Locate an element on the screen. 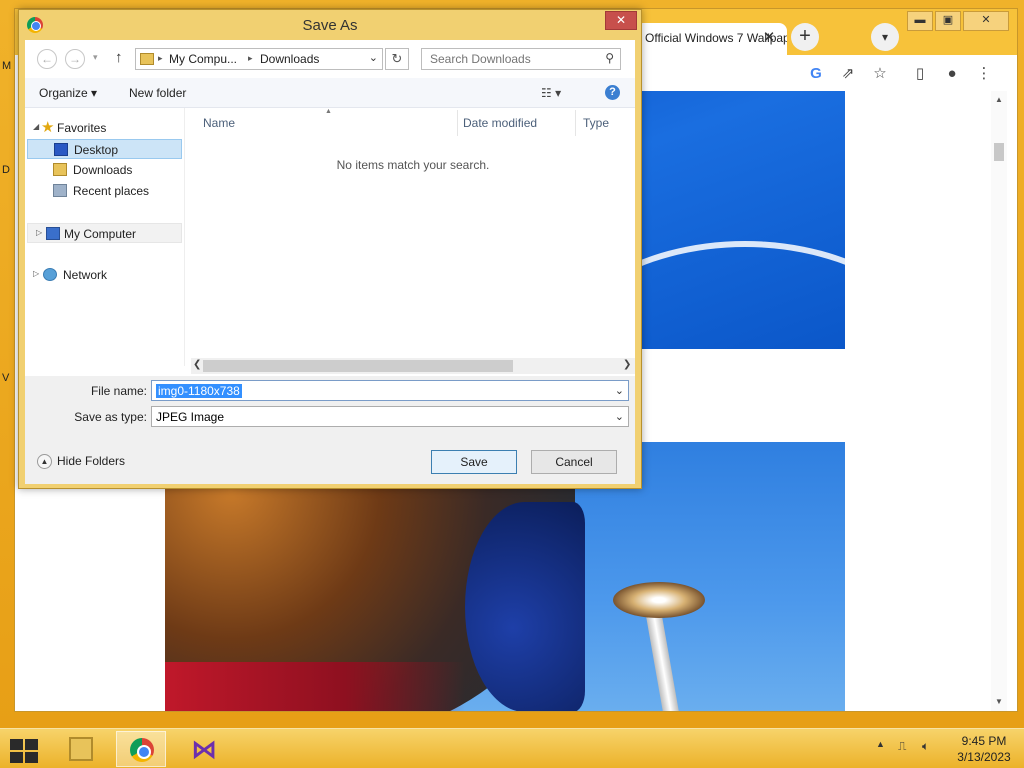 The width and height of the screenshot is (1024, 768). address-dropdown-icon: ⌄ is located at coordinates (373, 57).